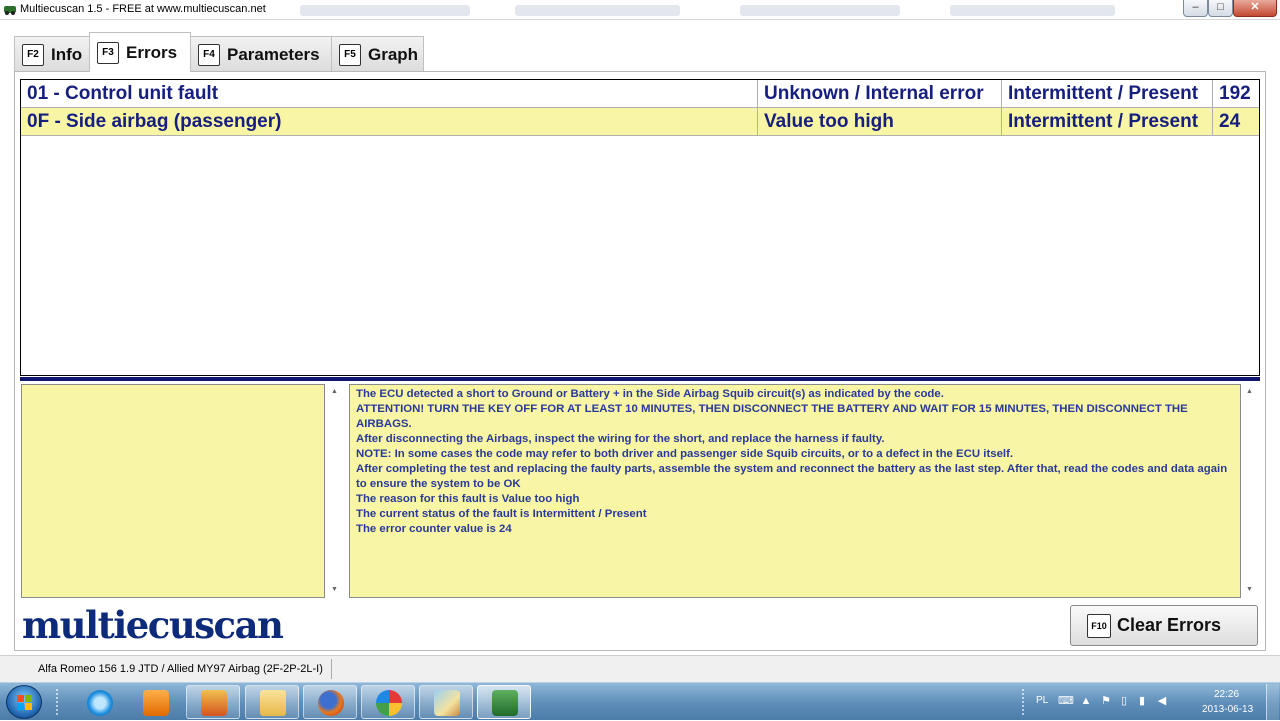 The image size is (1280, 721). I want to click on picasa-icon, so click(389, 703).